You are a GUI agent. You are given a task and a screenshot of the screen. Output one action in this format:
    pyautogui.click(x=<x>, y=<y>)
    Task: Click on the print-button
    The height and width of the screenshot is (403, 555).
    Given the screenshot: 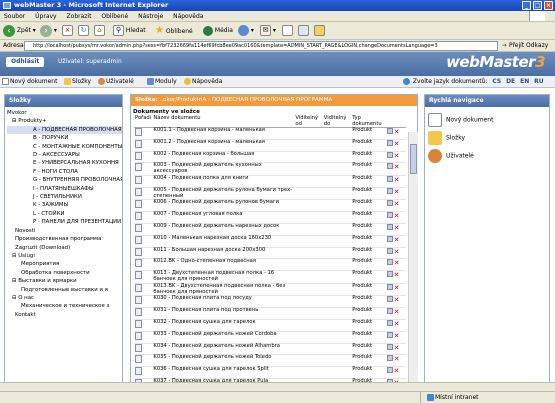 What is the action you would take?
    pyautogui.click(x=287, y=31)
    